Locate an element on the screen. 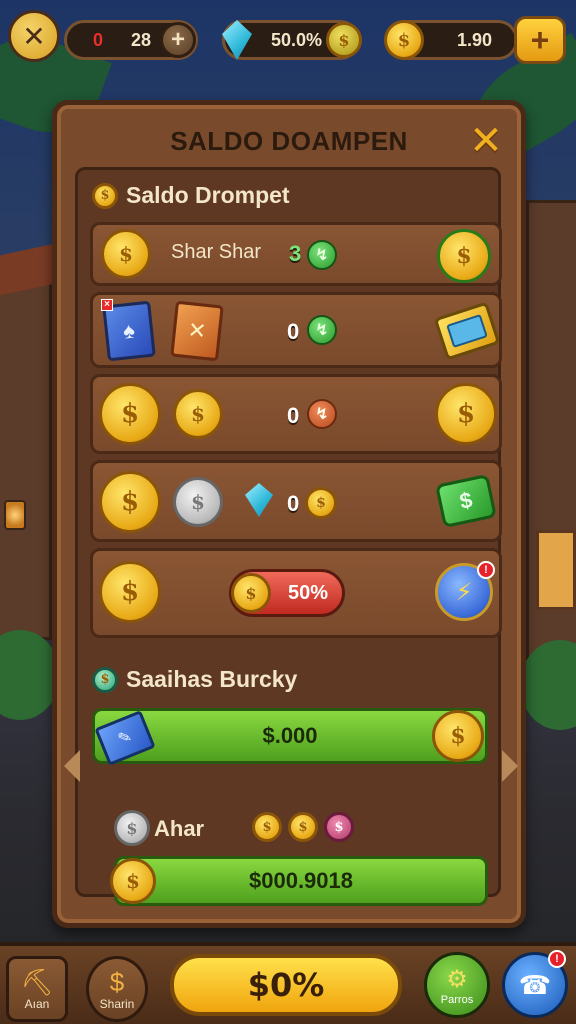 The width and height of the screenshot is (576, 1024). panel-title: SALDO DOAMPEN is located at coordinates (289, 140).